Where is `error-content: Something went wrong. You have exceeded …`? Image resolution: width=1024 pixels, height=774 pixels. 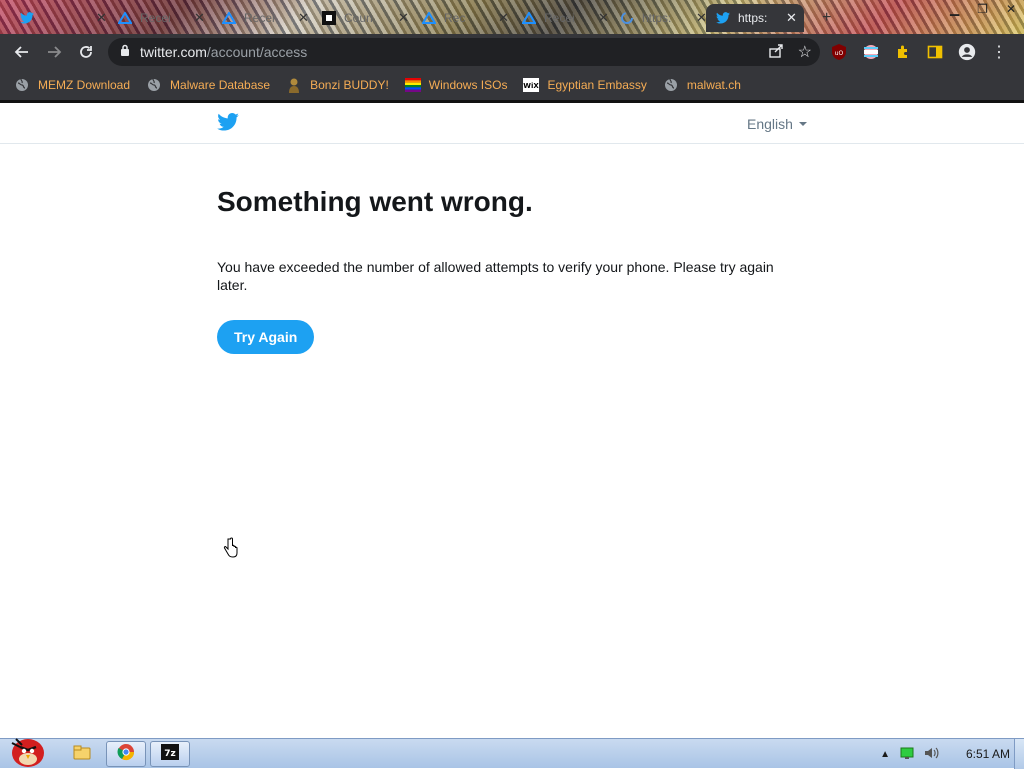
error-content: Something went wrong. You have exceeded … is located at coordinates (507, 270).